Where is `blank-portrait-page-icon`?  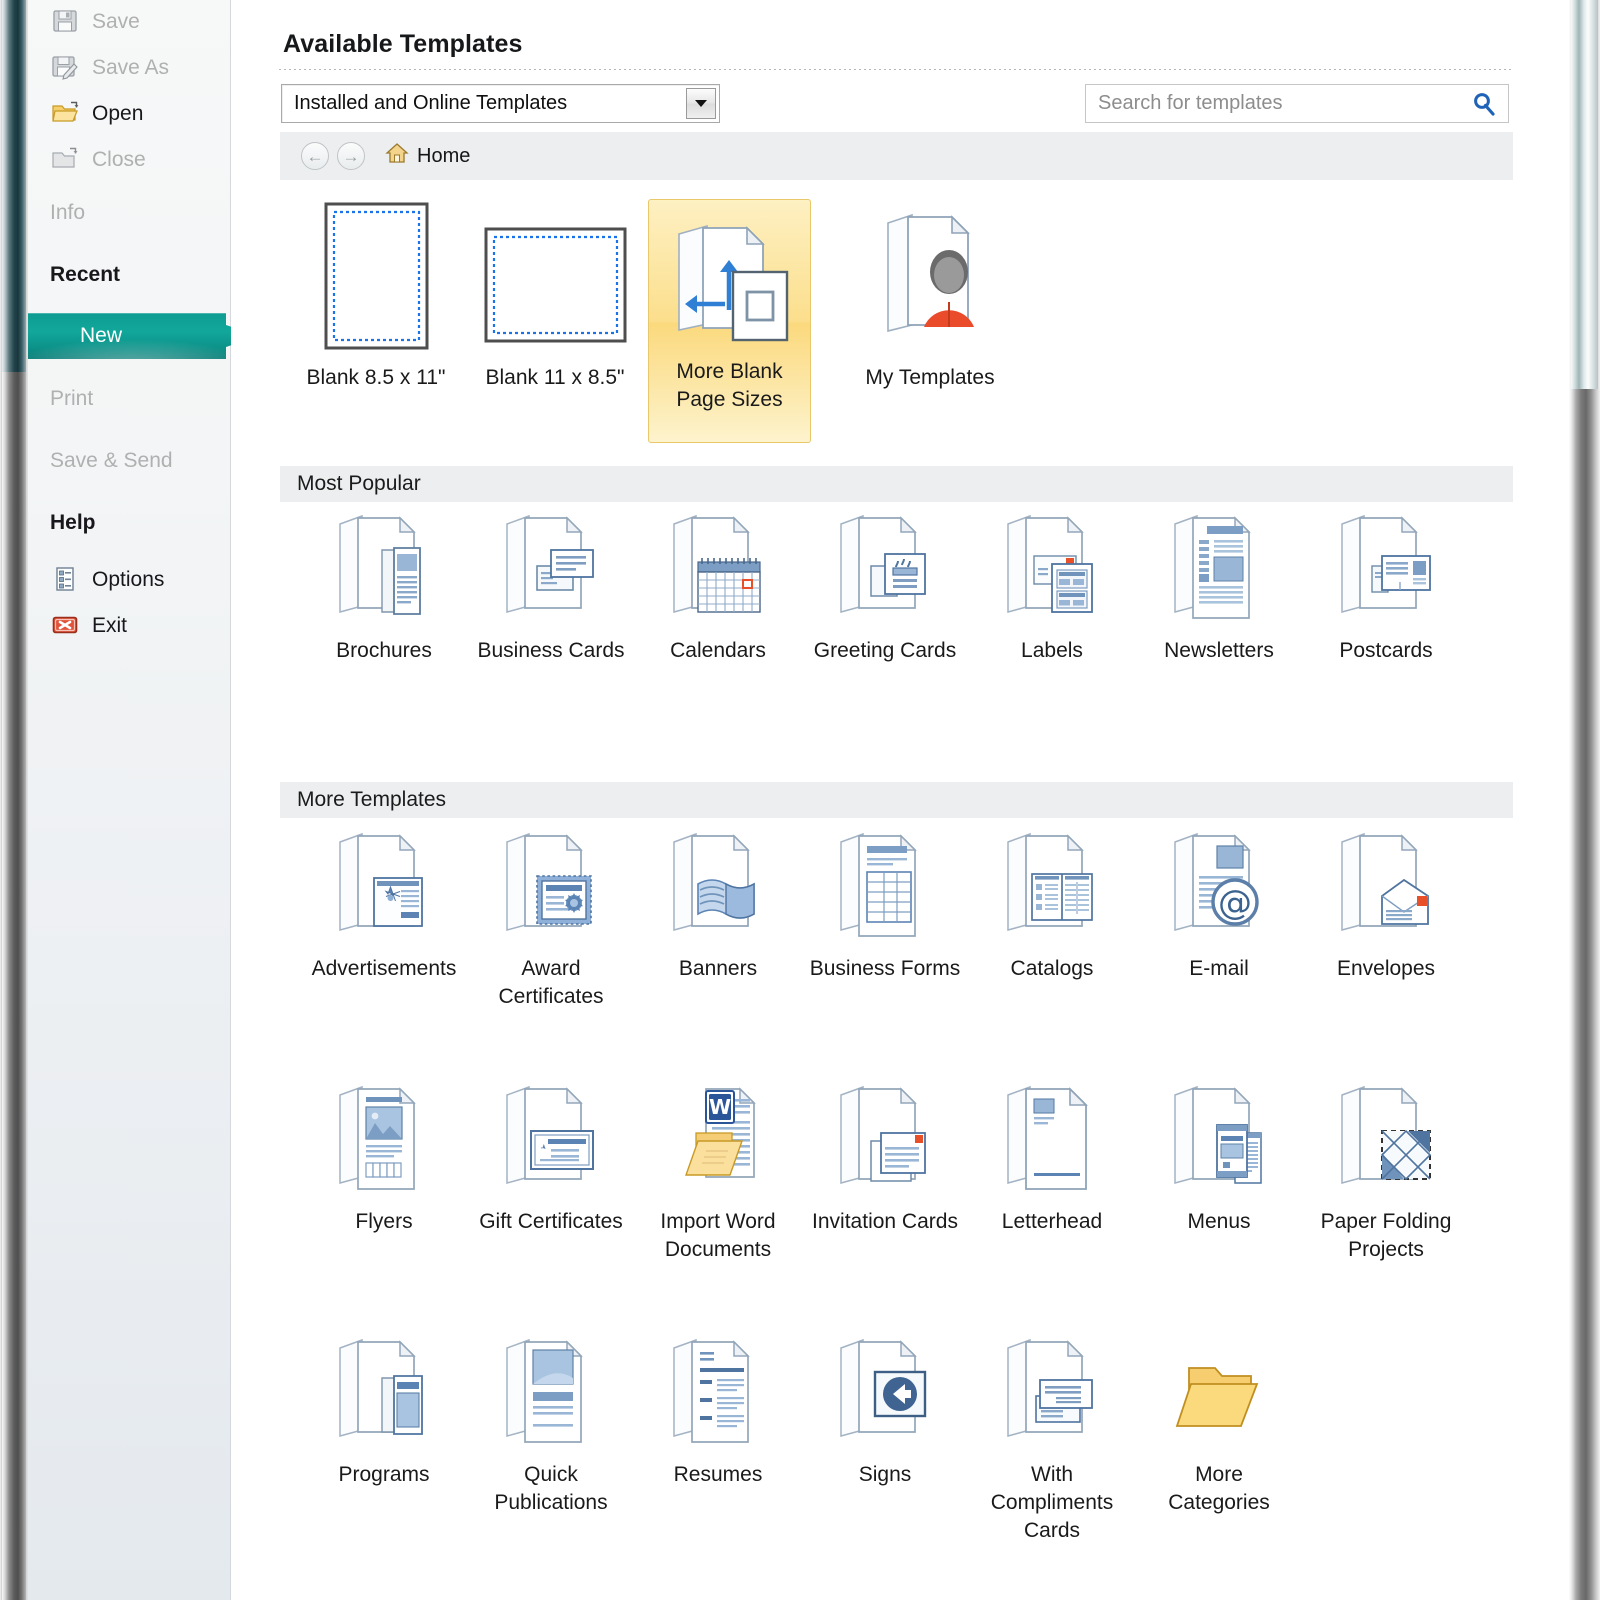 blank-portrait-page-icon is located at coordinates (376, 276).